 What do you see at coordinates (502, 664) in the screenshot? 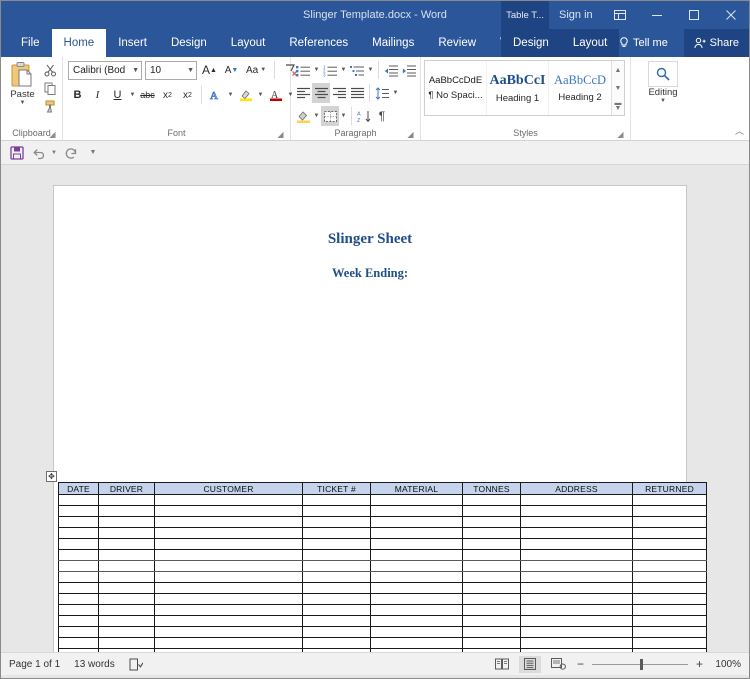
I see `read-mode-icon` at bounding box center [502, 664].